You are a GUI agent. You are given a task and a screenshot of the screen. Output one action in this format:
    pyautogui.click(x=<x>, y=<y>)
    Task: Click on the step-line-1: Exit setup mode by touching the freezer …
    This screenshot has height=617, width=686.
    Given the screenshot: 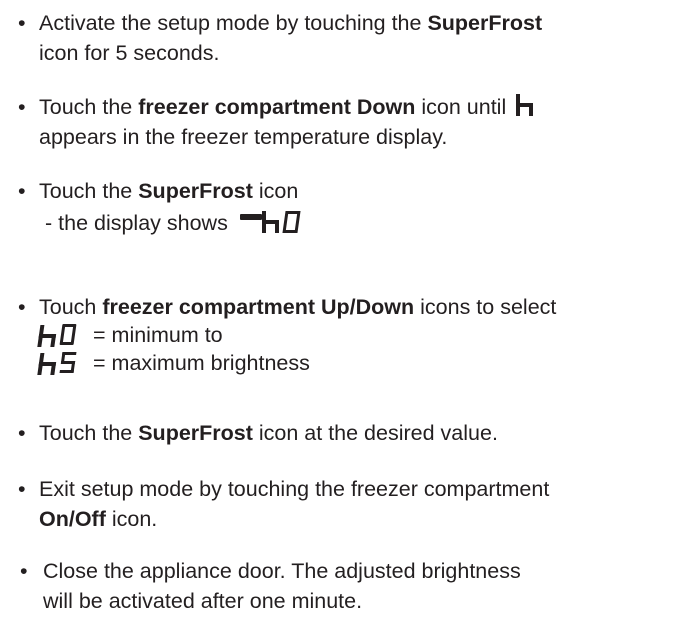 What is the action you would take?
    pyautogui.click(x=294, y=489)
    